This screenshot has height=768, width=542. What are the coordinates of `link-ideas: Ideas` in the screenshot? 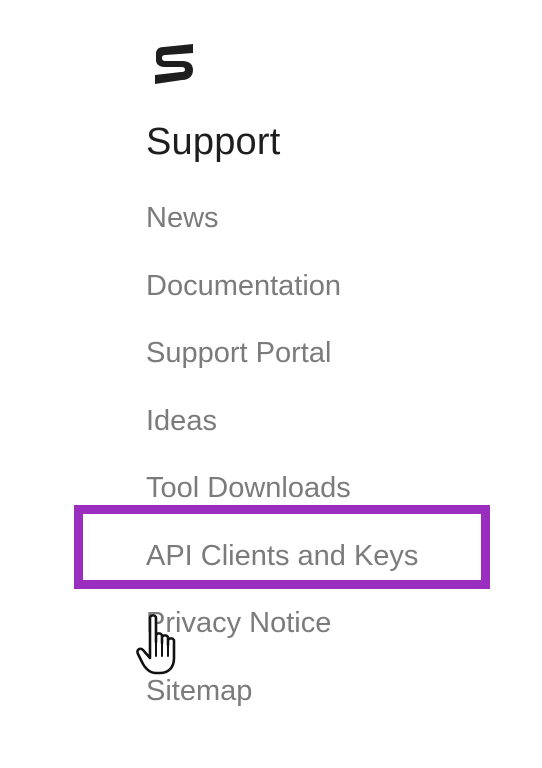 It's located at (181, 421).